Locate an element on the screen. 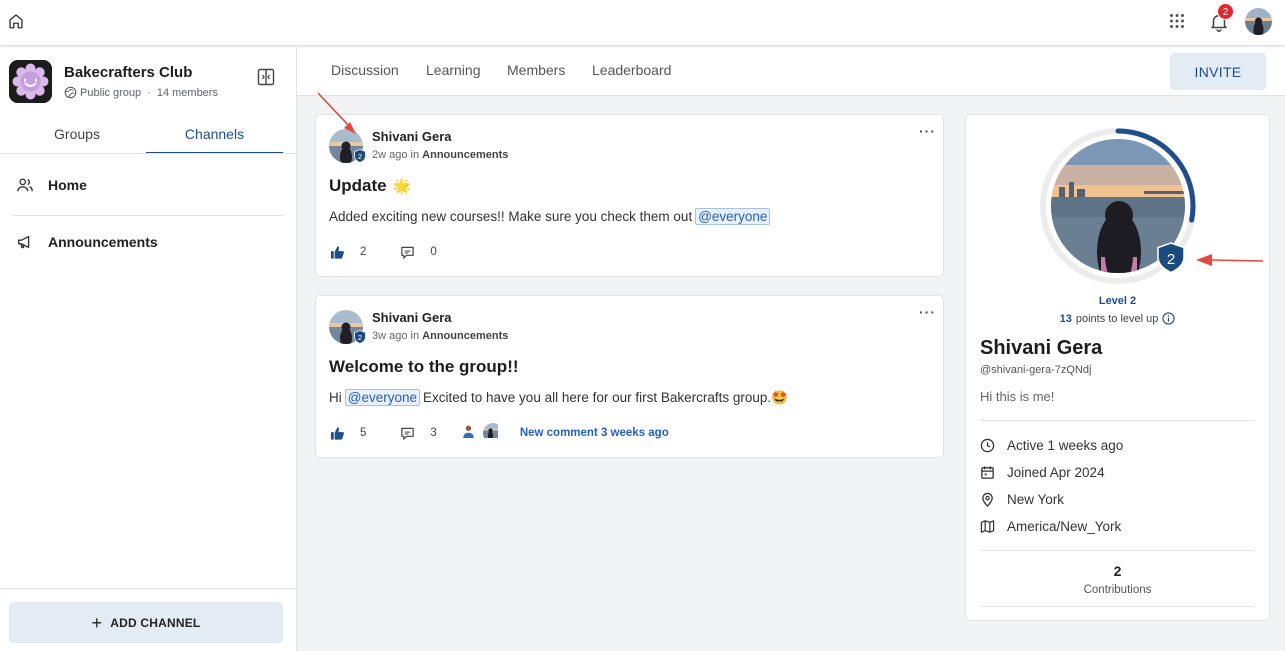 This screenshot has height=651, width=1285. star-emoji: 🌟 is located at coordinates (402, 186).